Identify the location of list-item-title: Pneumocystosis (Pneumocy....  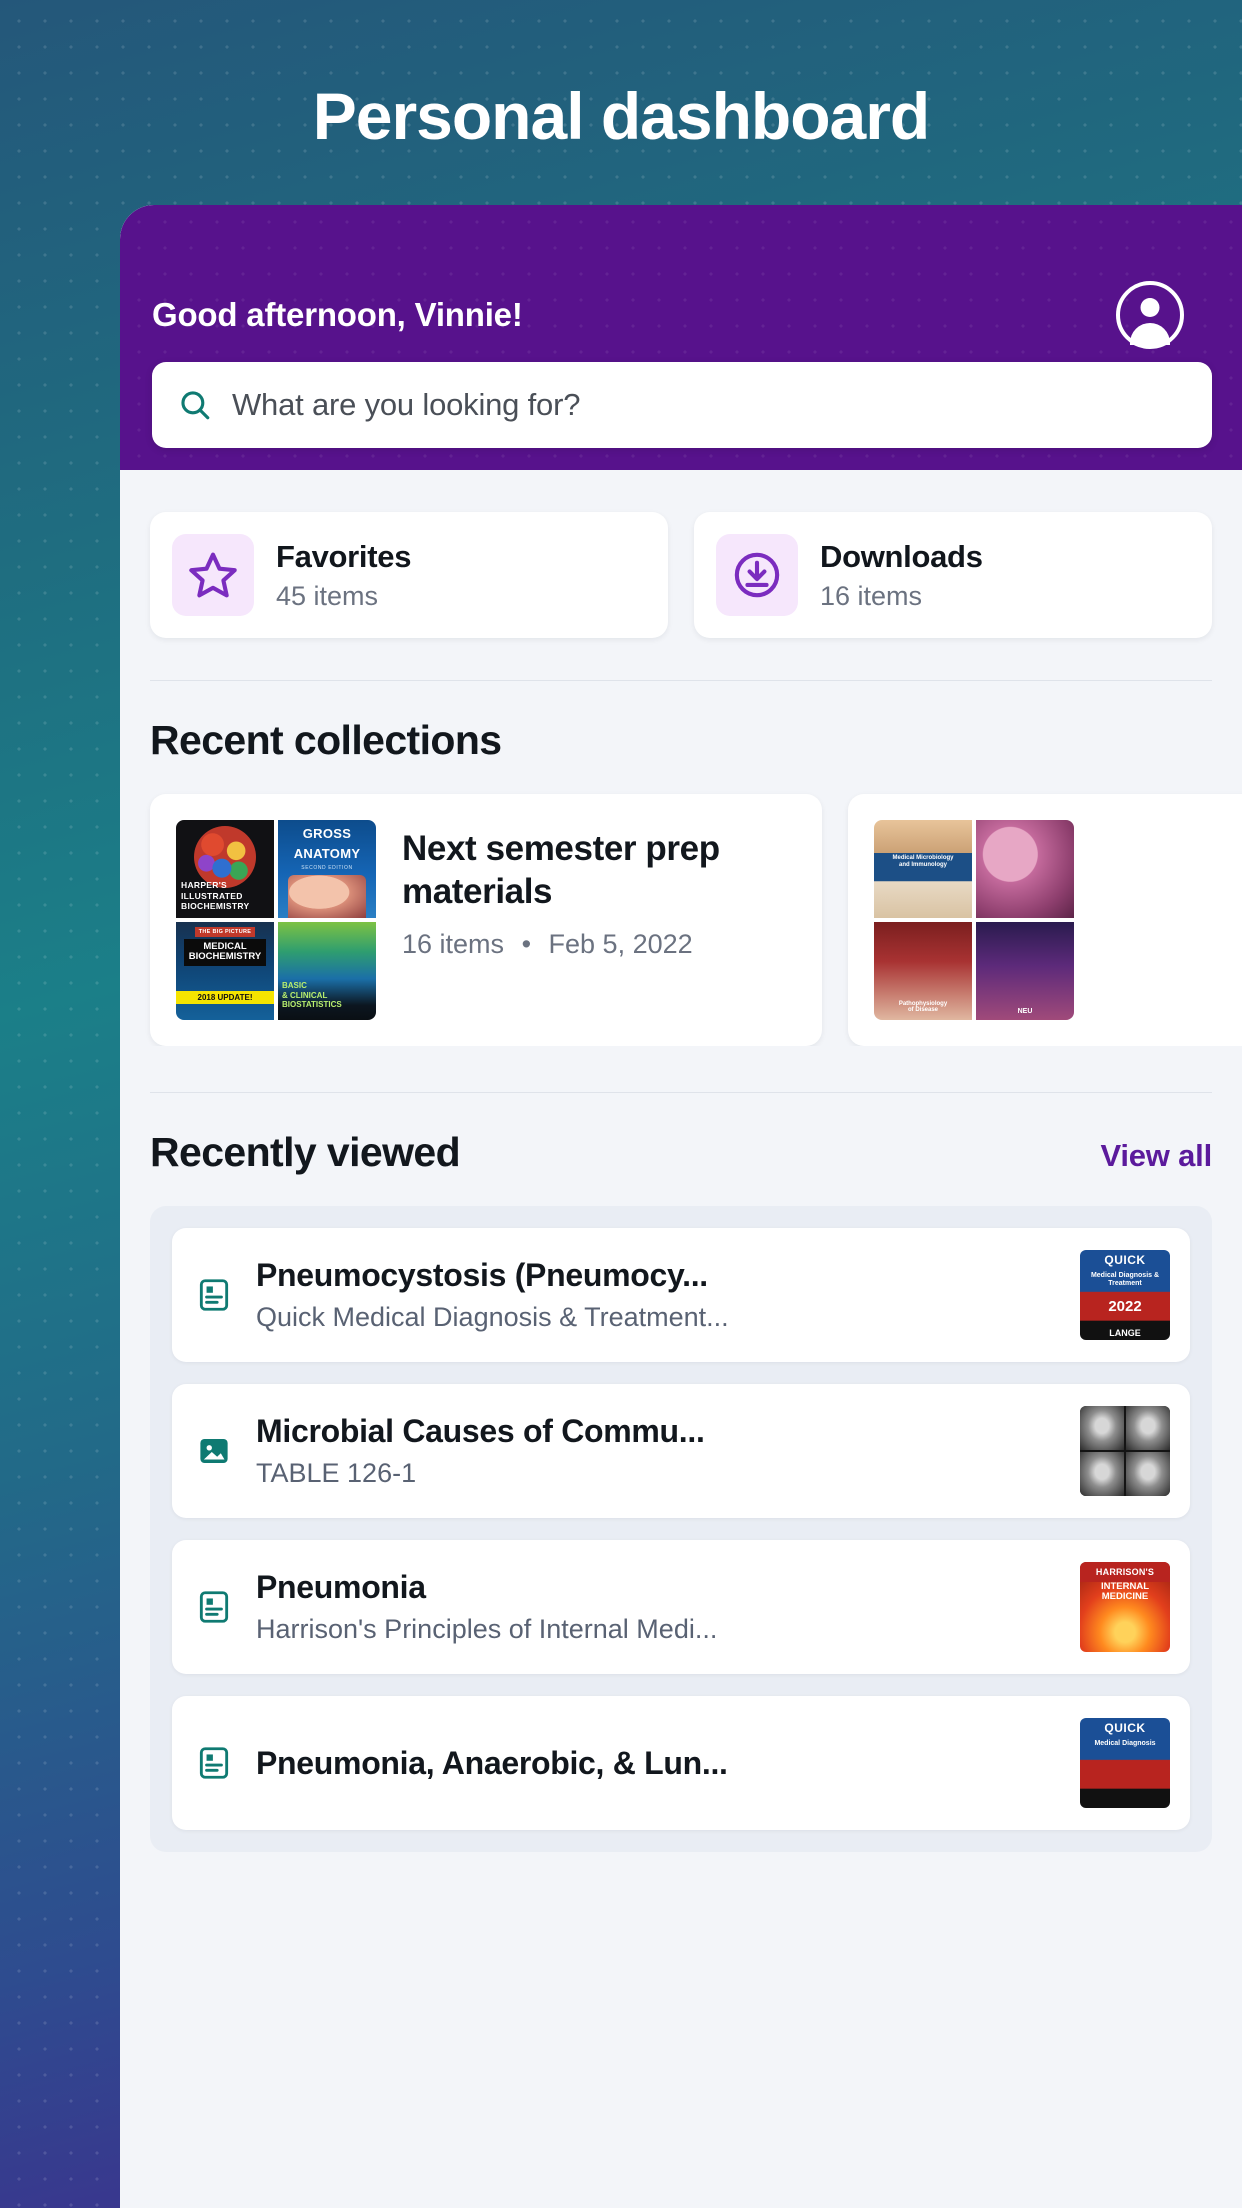
(482, 1275).